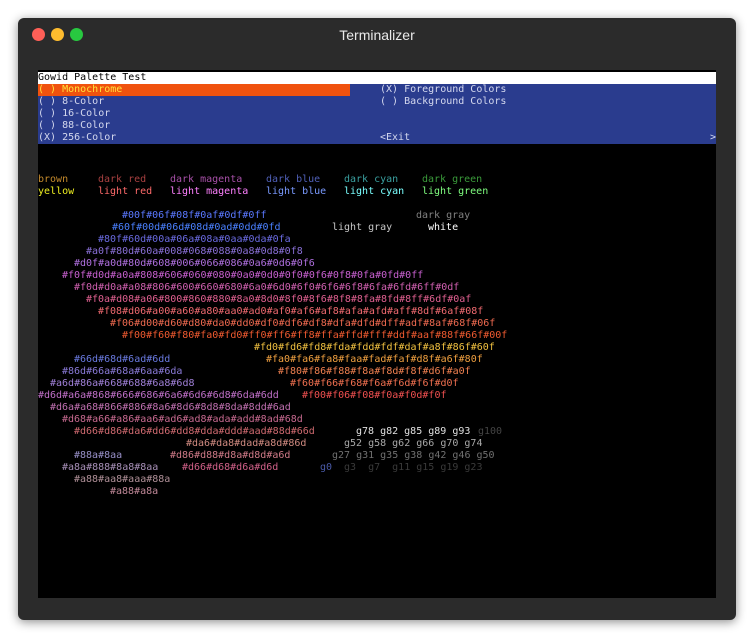  What do you see at coordinates (53, 179) in the screenshot?
I see `color-label: brown` at bounding box center [53, 179].